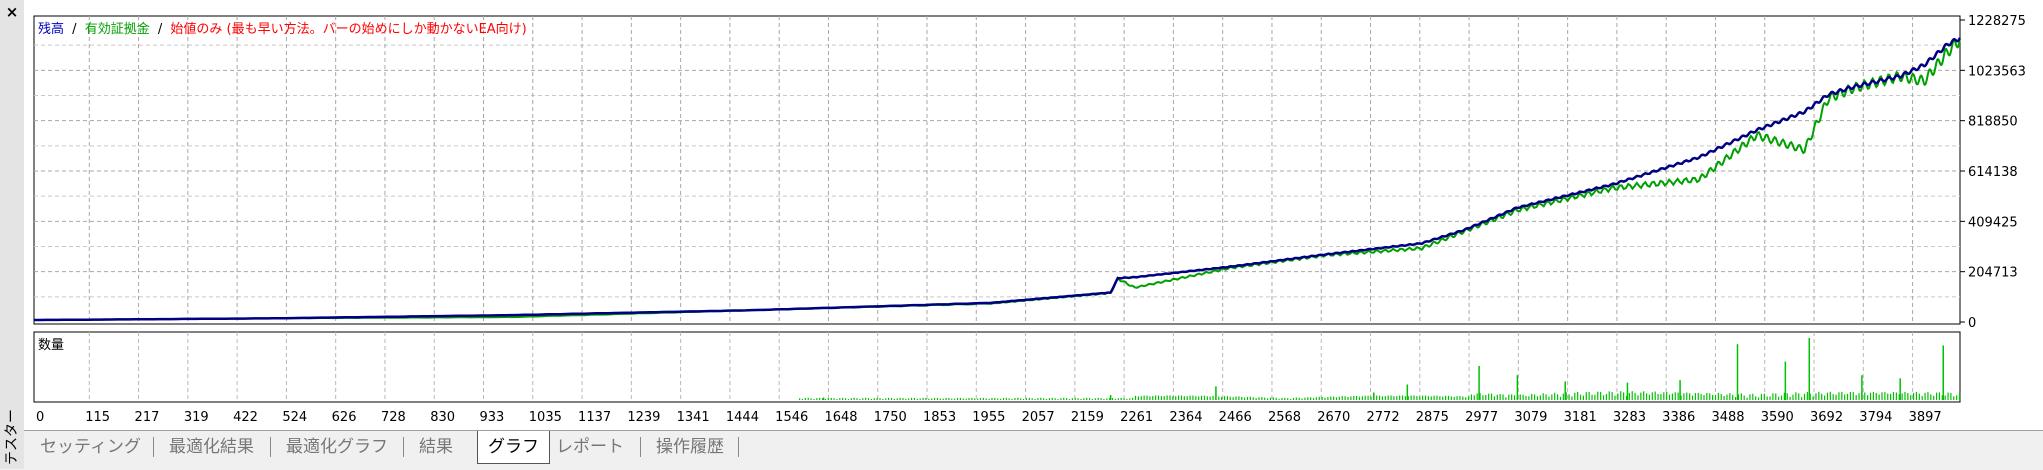  What do you see at coordinates (594, 417) in the screenshot?
I see `x-tick-label: 1137` at bounding box center [594, 417].